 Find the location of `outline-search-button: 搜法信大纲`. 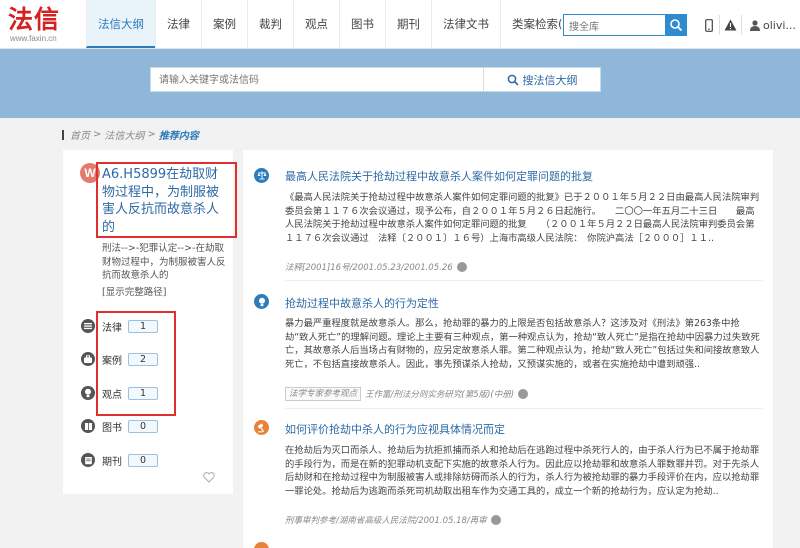

outline-search-button: 搜法信大纲 is located at coordinates (541, 79).